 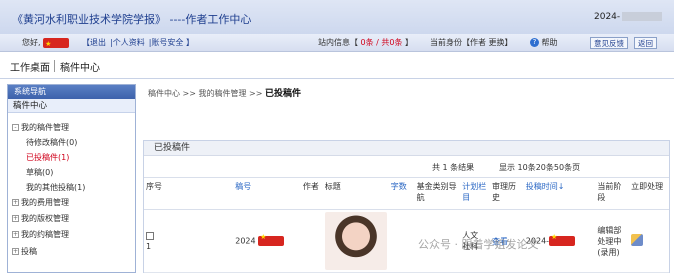 I want to click on col-author: 作者, so click(x=311, y=193).